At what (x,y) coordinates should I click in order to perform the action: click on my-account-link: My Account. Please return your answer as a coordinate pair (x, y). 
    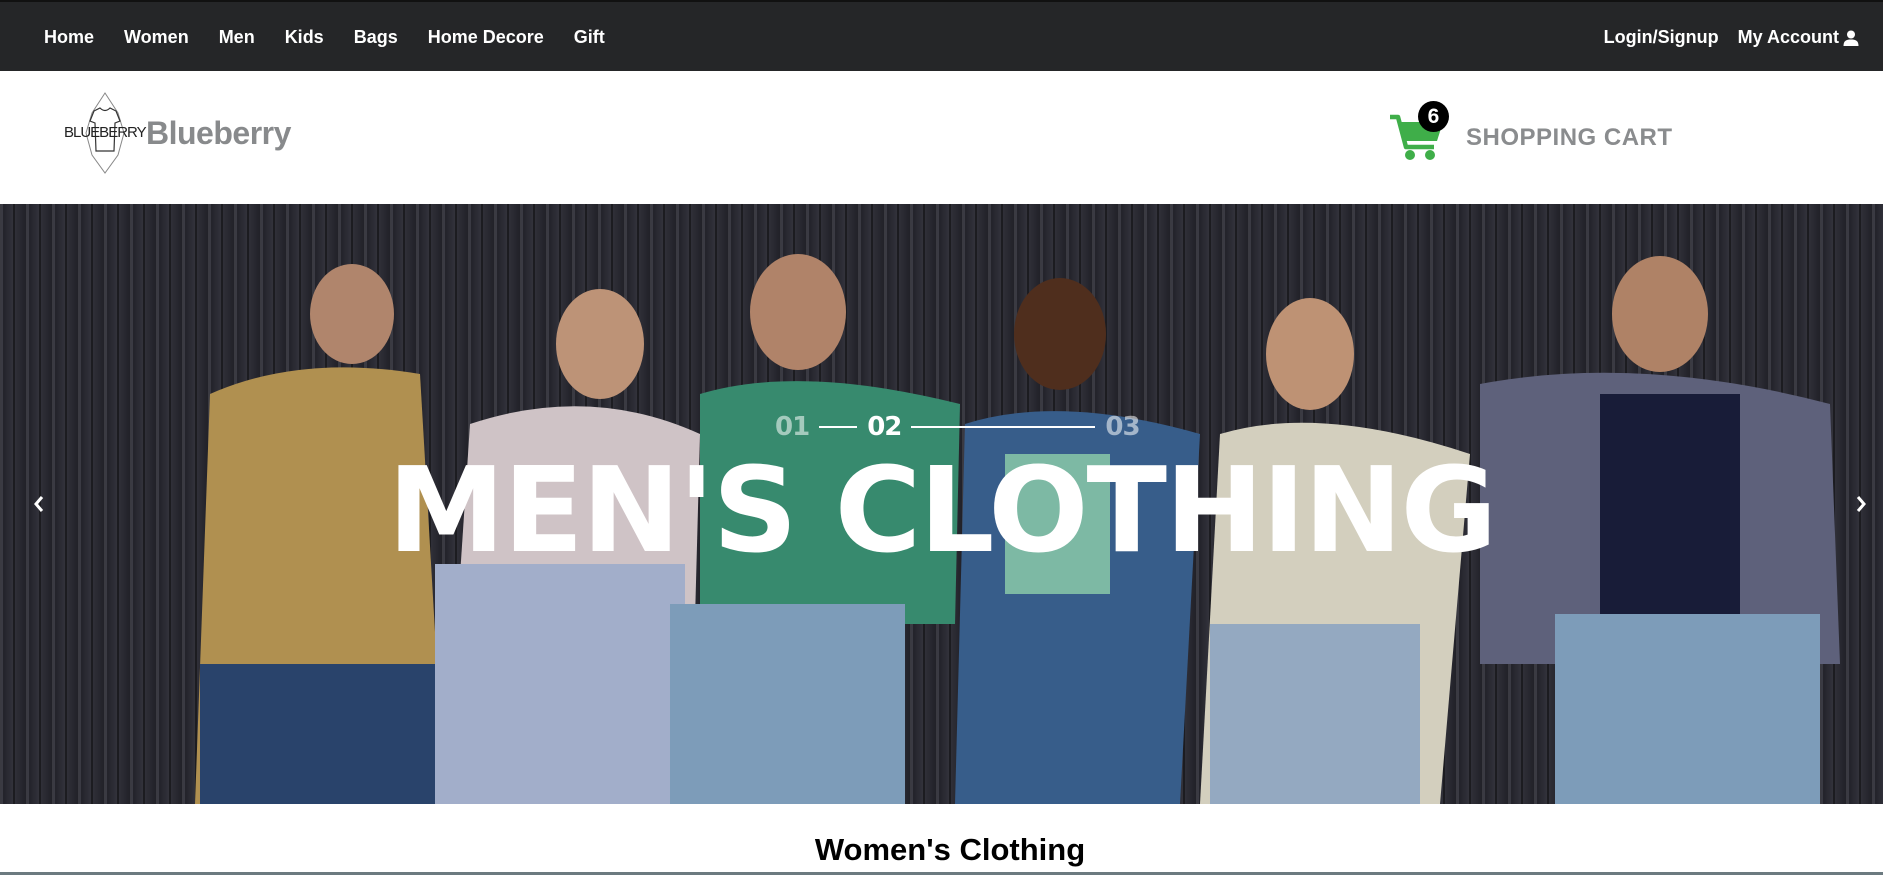
    Looking at the image, I should click on (1798, 37).